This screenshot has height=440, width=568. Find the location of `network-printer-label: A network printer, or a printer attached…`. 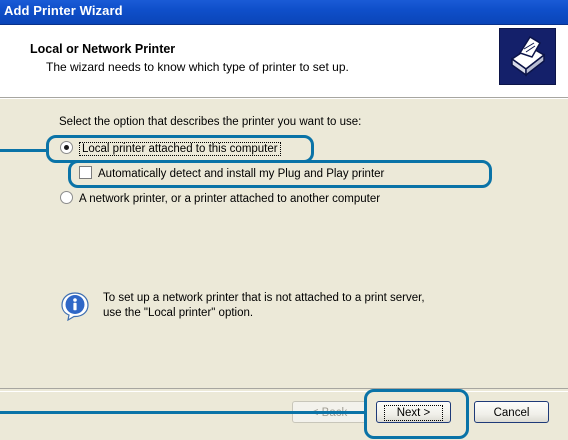

network-printer-label: A network printer, or a printer attached… is located at coordinates (229, 199).